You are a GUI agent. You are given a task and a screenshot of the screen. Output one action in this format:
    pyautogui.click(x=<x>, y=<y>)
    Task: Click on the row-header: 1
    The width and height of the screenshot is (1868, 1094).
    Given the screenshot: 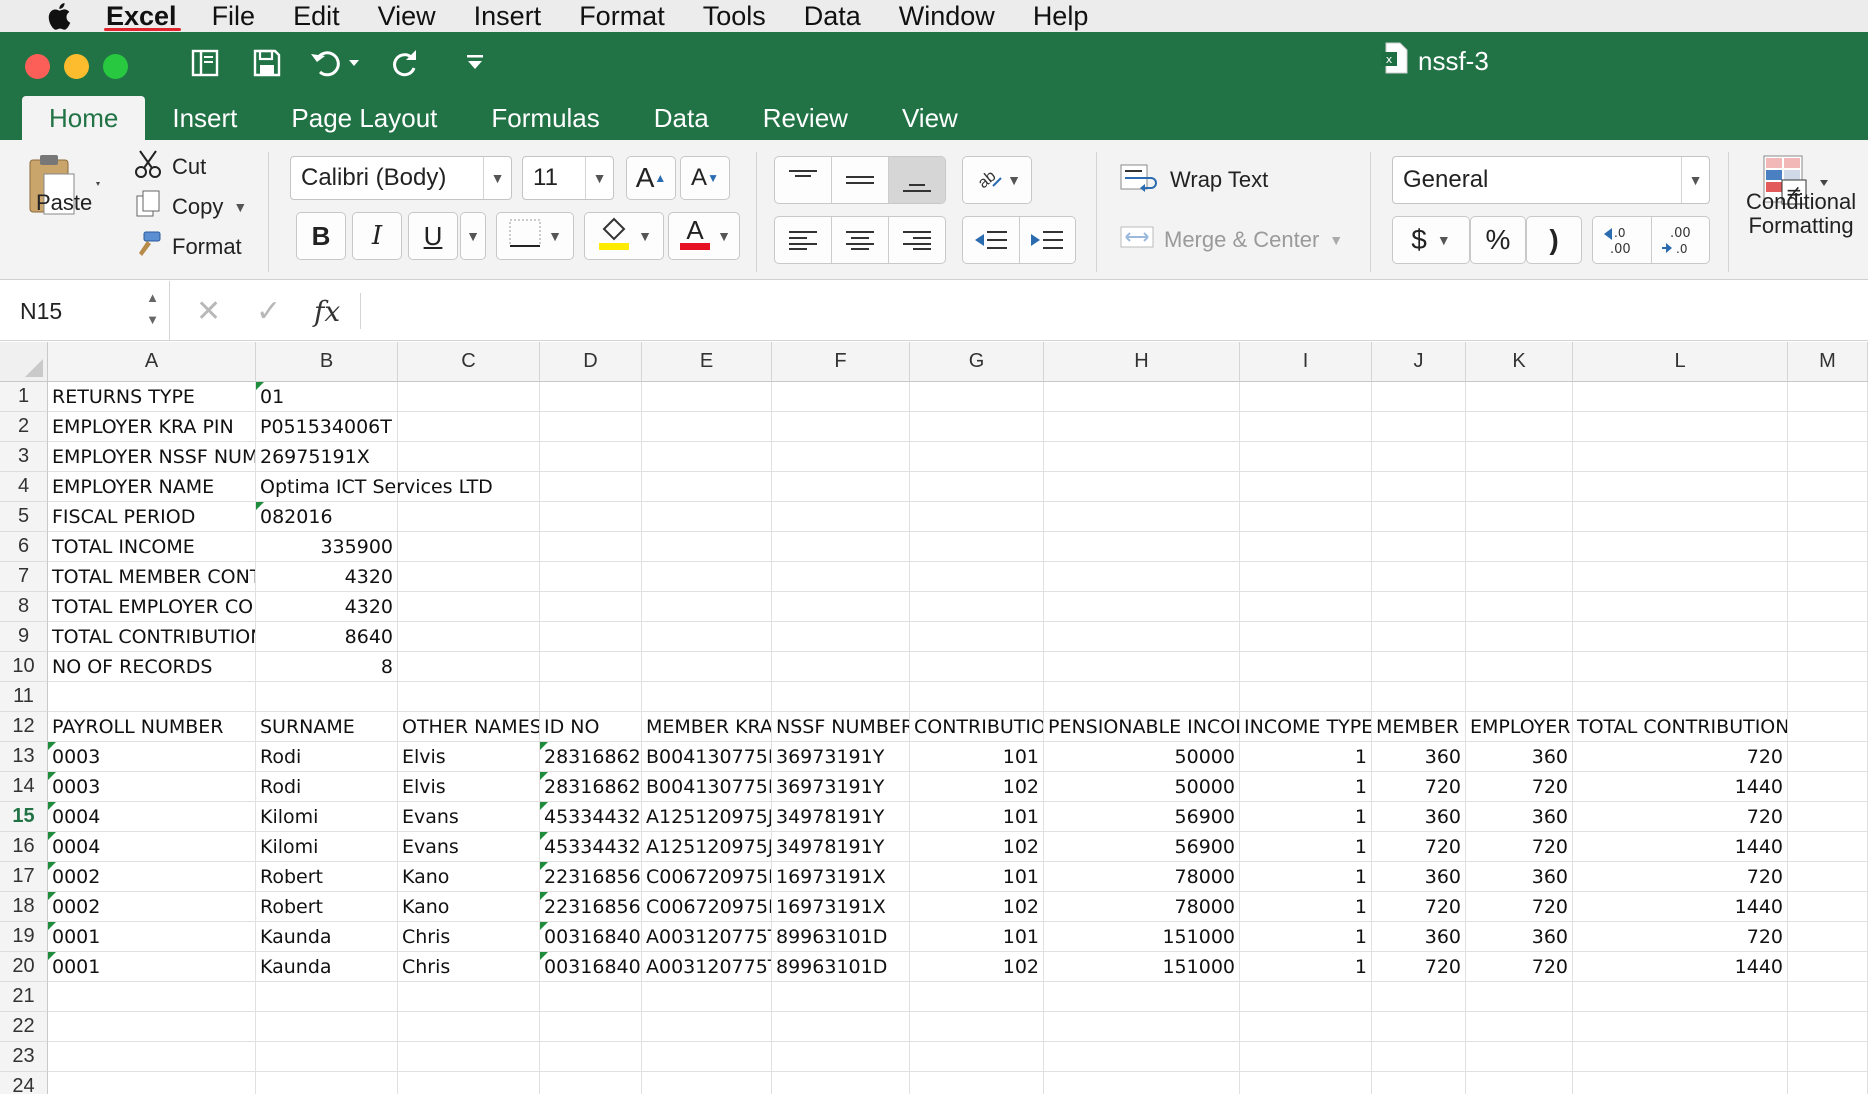 What is the action you would take?
    pyautogui.click(x=24, y=397)
    